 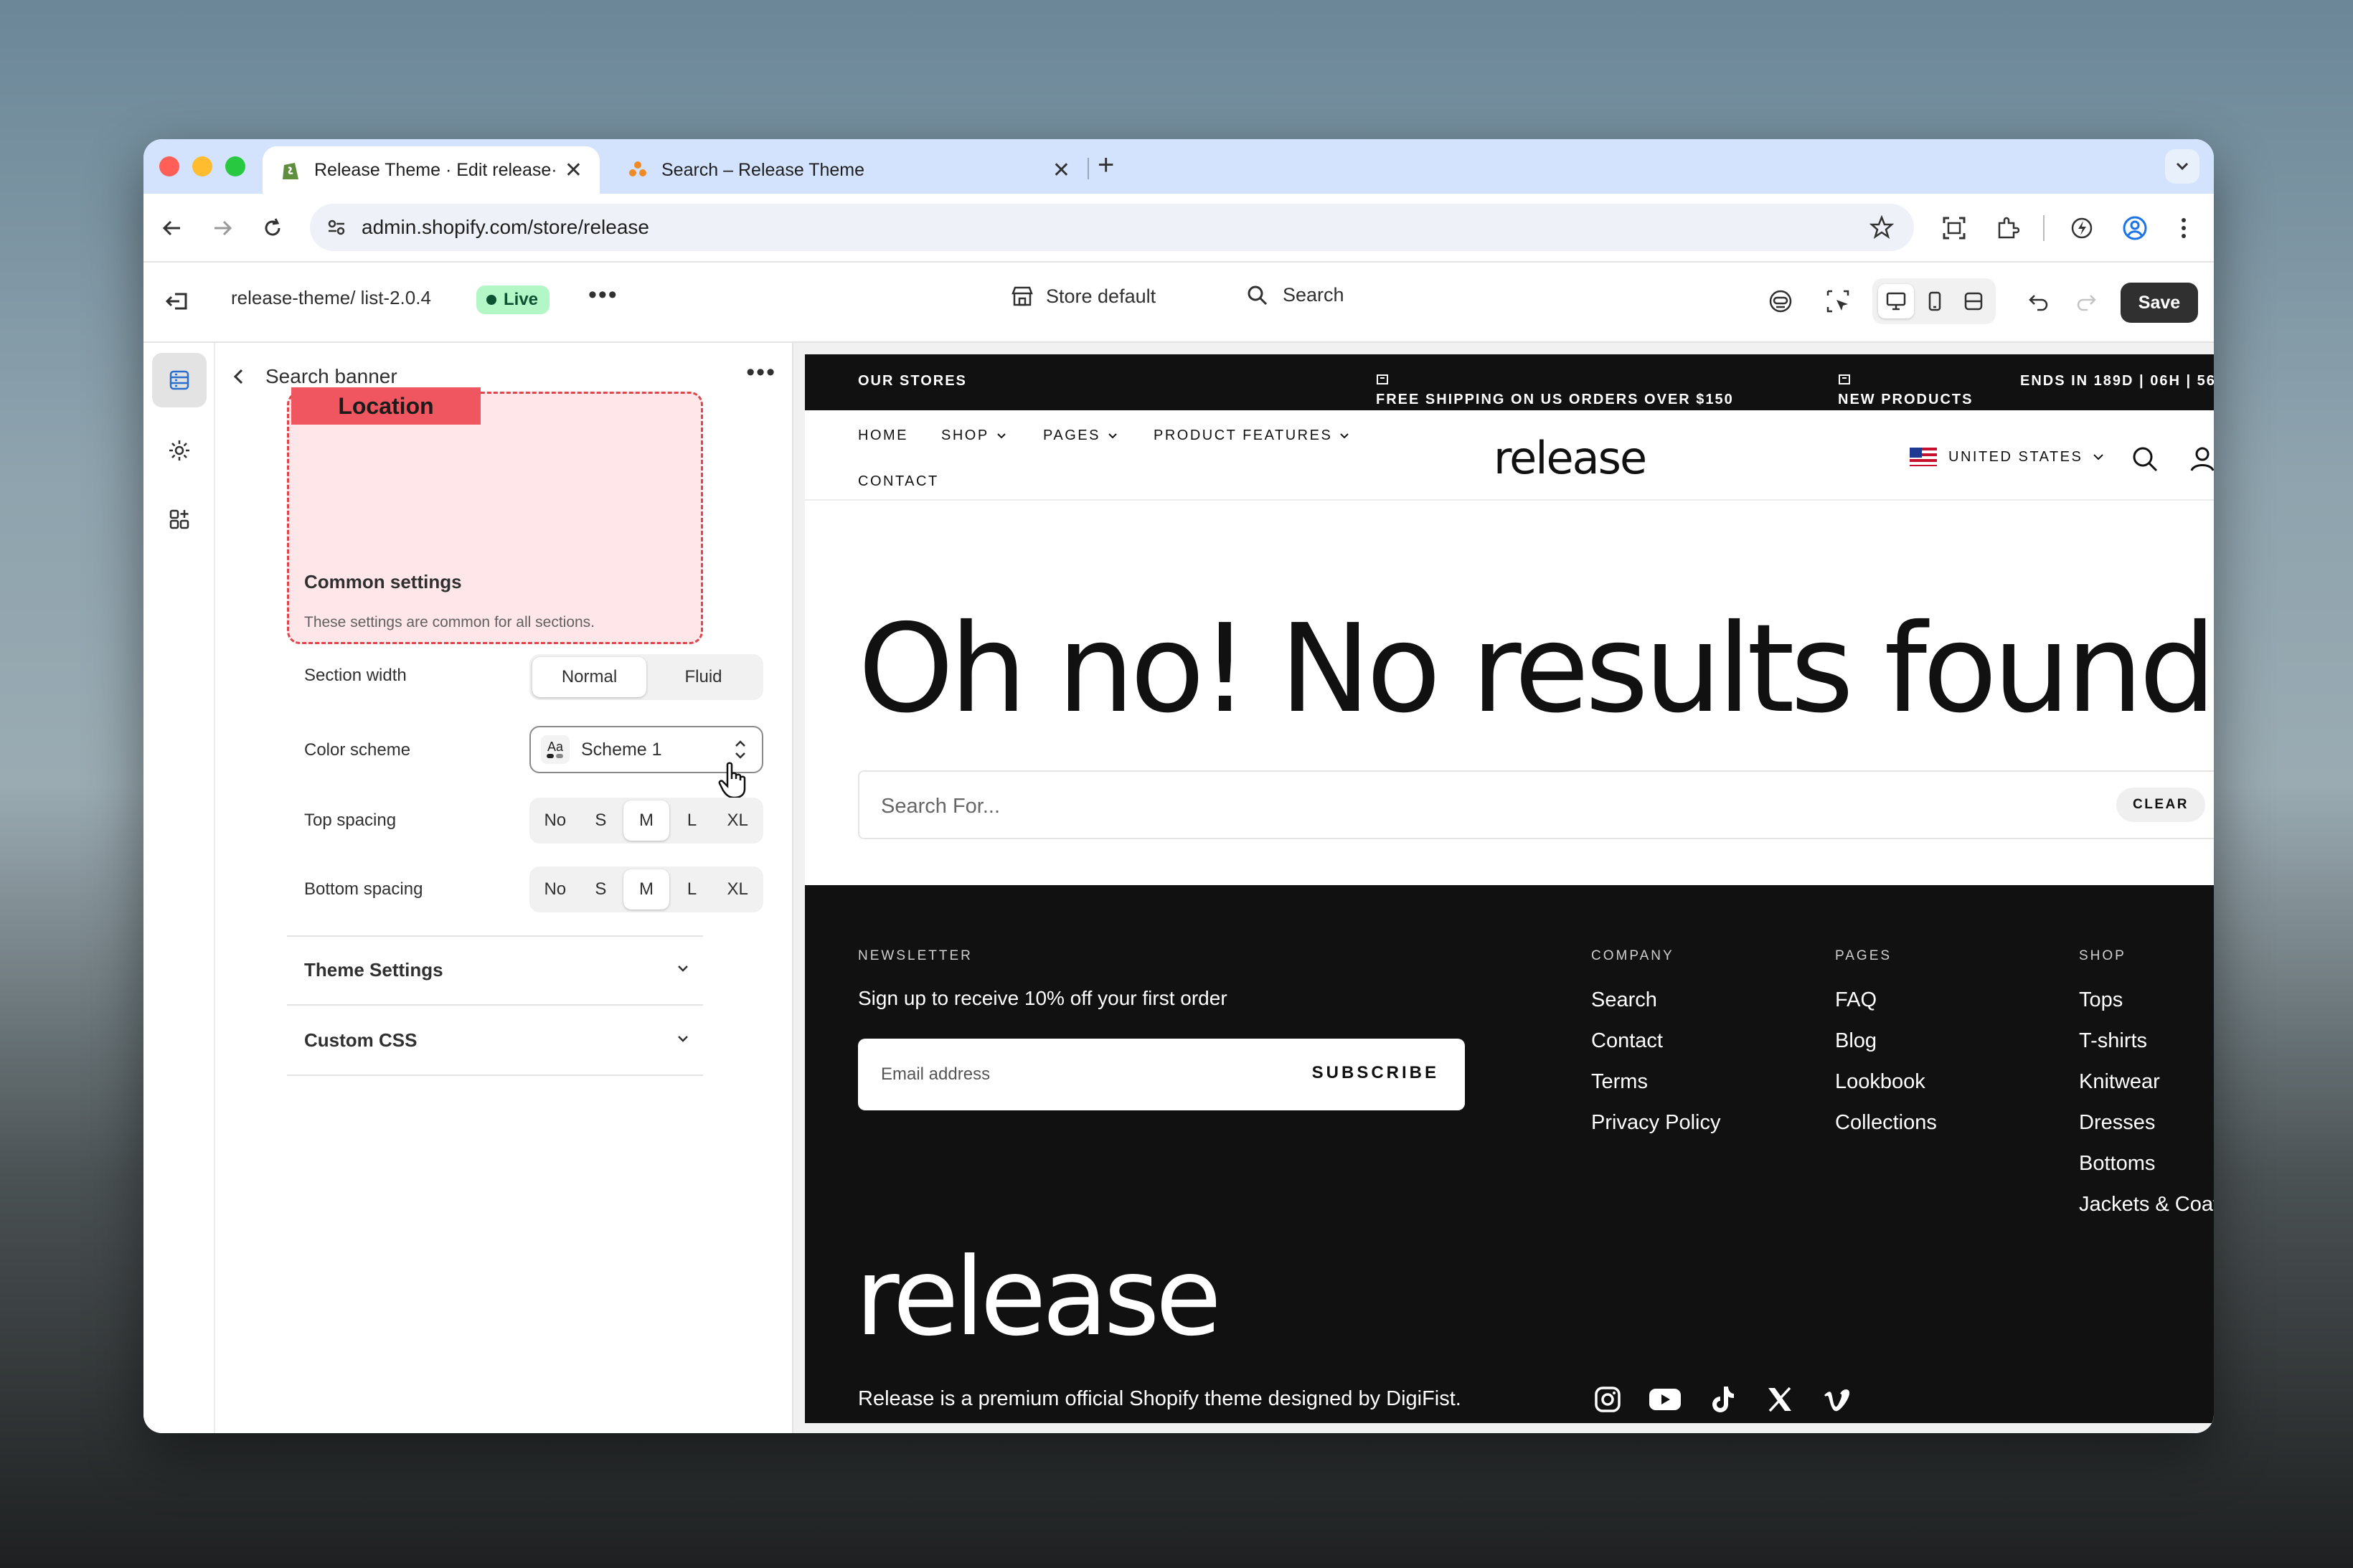 What do you see at coordinates (180, 380) in the screenshot?
I see `sections-nav-button` at bounding box center [180, 380].